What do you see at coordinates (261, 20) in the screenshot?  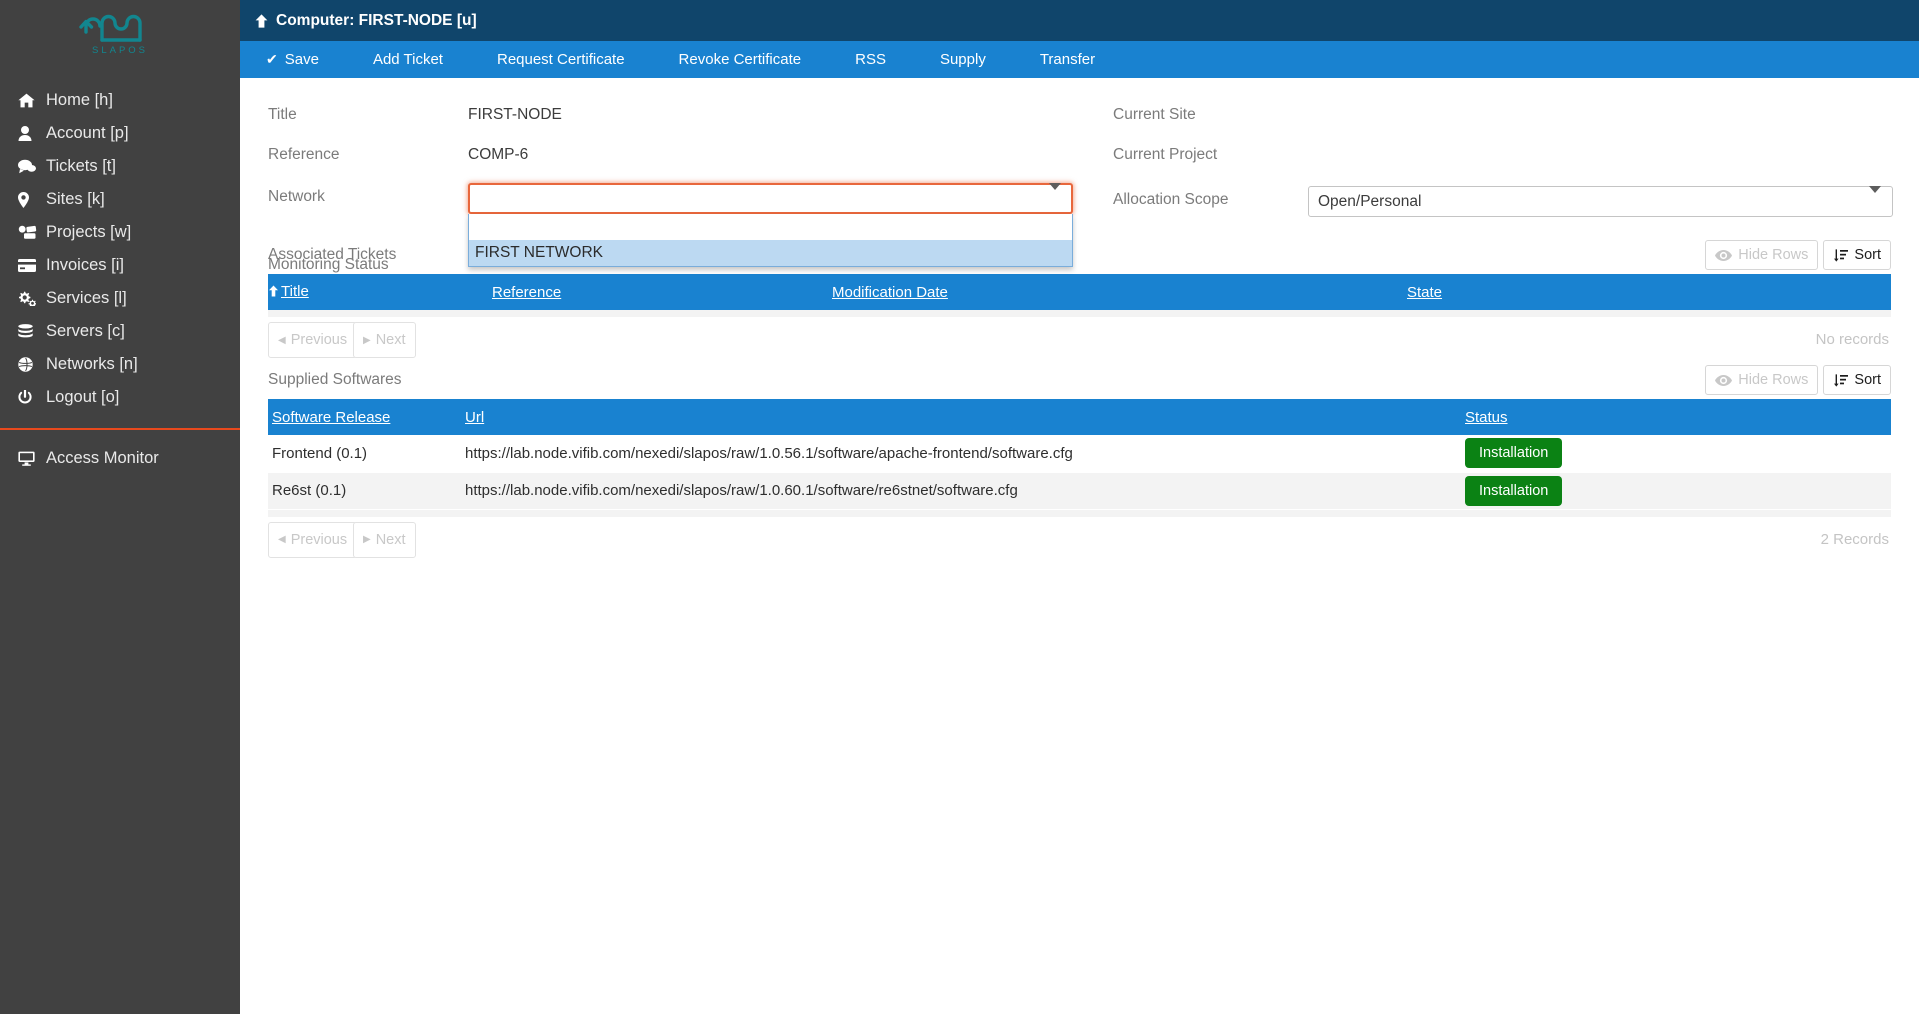 I see `arrow-up-icon` at bounding box center [261, 20].